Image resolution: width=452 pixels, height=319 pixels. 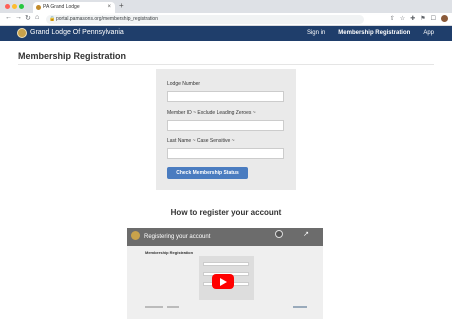 I want to click on lodge-number-label: Lodge Number, so click(x=184, y=84).